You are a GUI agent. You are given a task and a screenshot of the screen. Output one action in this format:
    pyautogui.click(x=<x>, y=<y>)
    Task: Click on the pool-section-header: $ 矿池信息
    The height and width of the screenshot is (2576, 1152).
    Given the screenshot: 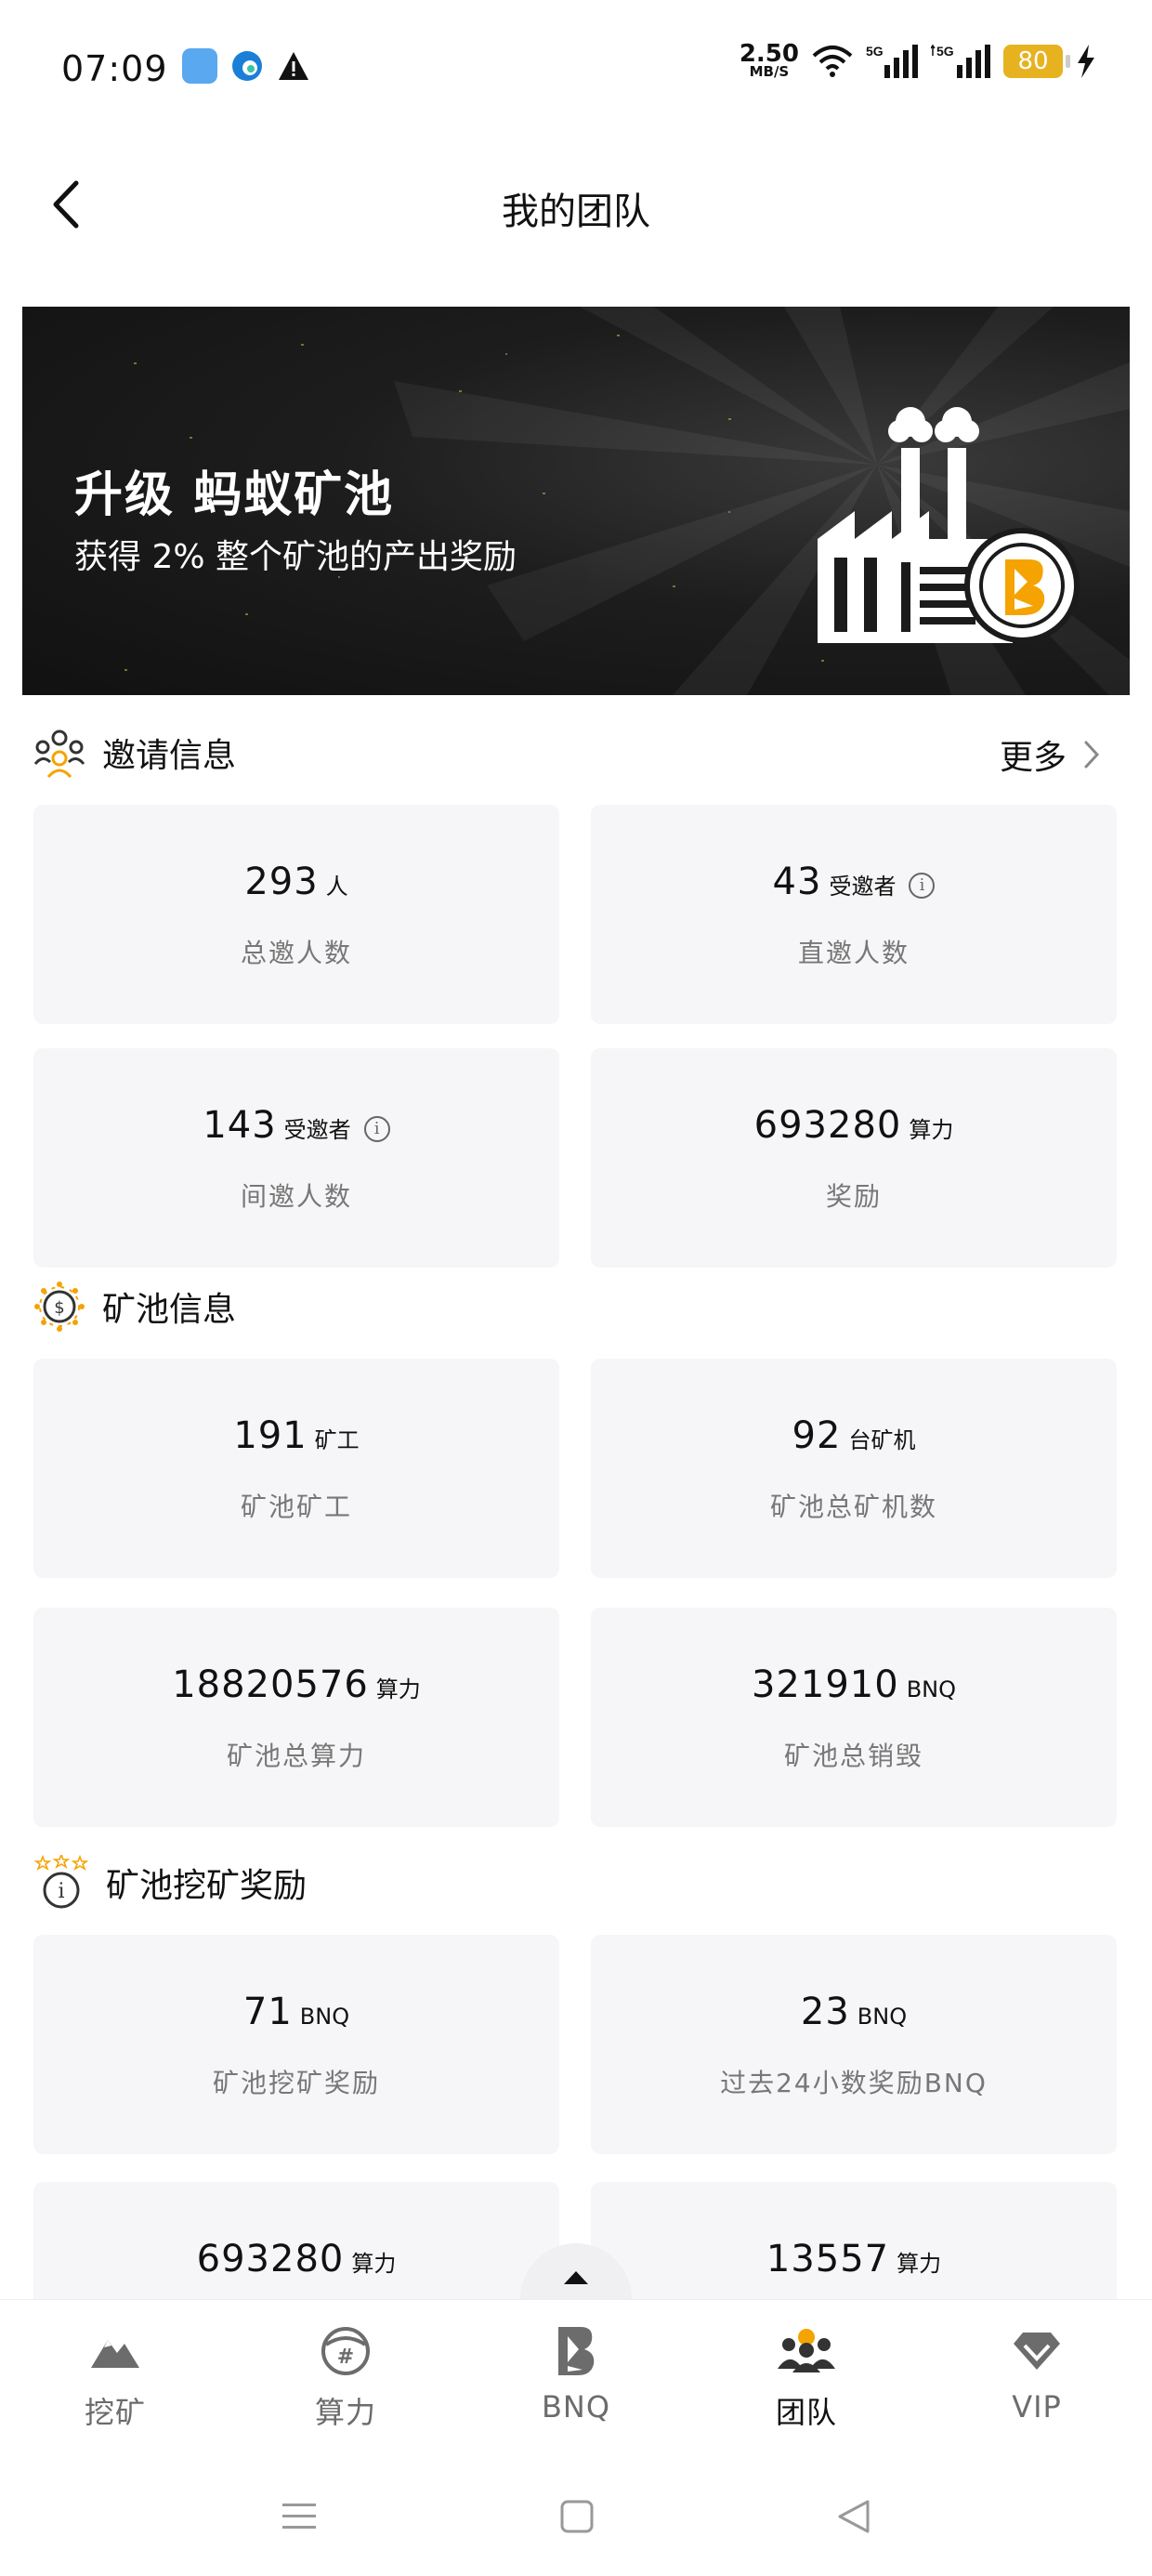 What is the action you would take?
    pyautogui.click(x=134, y=1307)
    